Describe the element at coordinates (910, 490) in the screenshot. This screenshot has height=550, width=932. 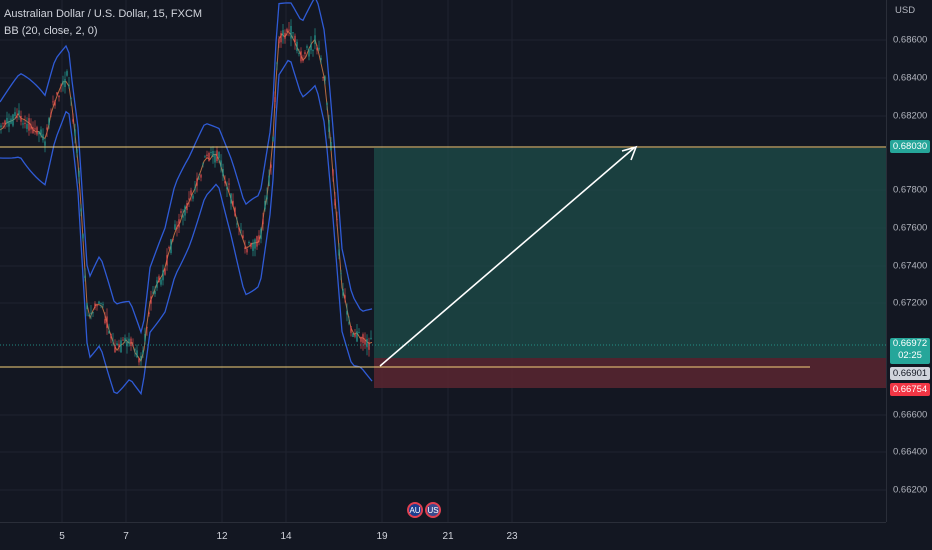
I see `price-tick: 0.66200` at that location.